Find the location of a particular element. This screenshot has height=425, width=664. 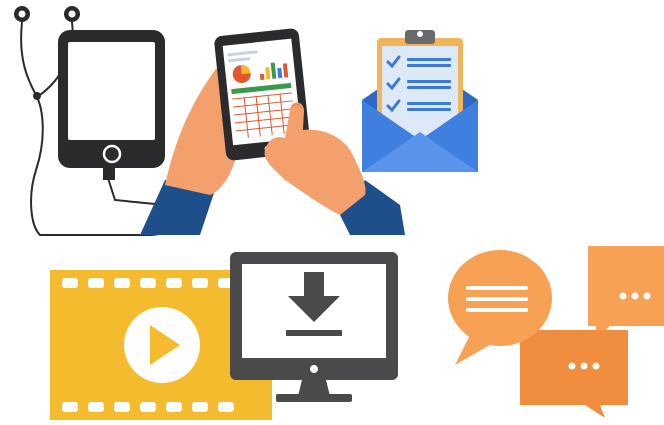

chat-bubble-right is located at coordinates (626, 292).